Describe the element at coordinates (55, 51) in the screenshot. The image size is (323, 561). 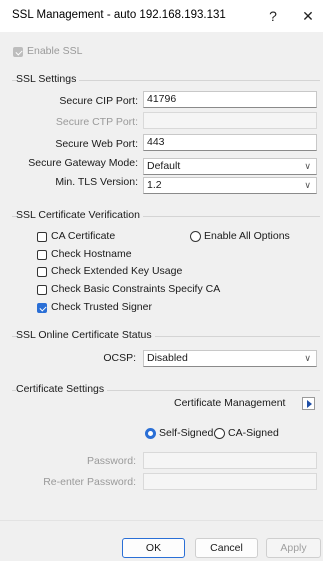
I see `enable-ssl-label: Enable SSL` at that location.